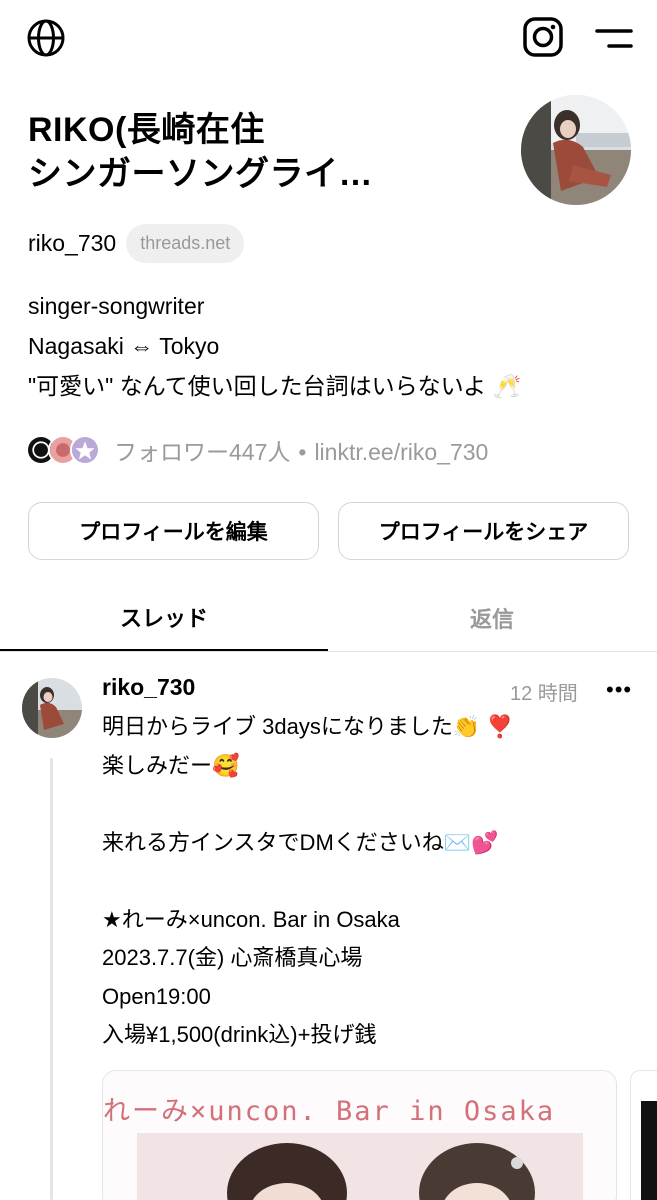  I want to click on followers-count: フォロワー447人, so click(202, 452).